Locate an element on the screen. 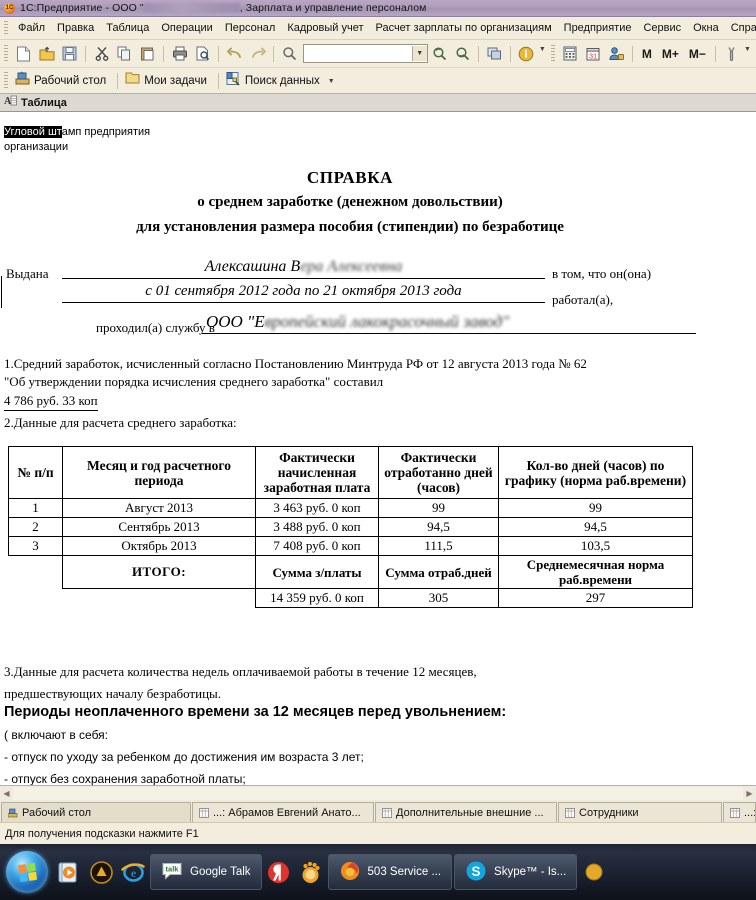 Image resolution: width=756 pixels, height=900 pixels. scrollbar-track is located at coordinates (378, 793).